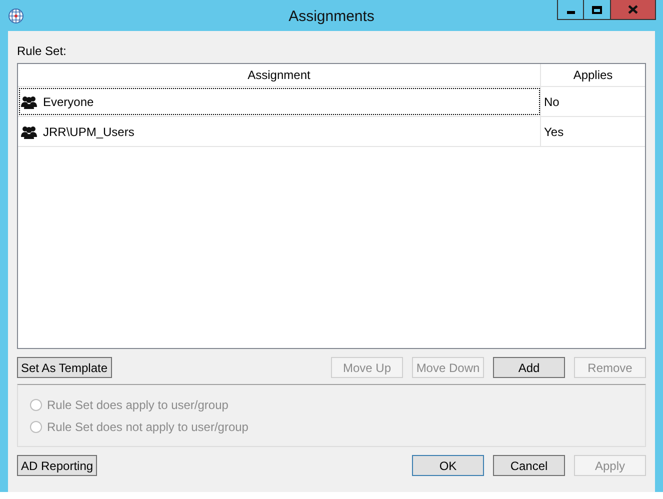  Describe the element at coordinates (331, 132) in the screenshot. I see `table-row: JRR\UPM_Users Yes` at that location.